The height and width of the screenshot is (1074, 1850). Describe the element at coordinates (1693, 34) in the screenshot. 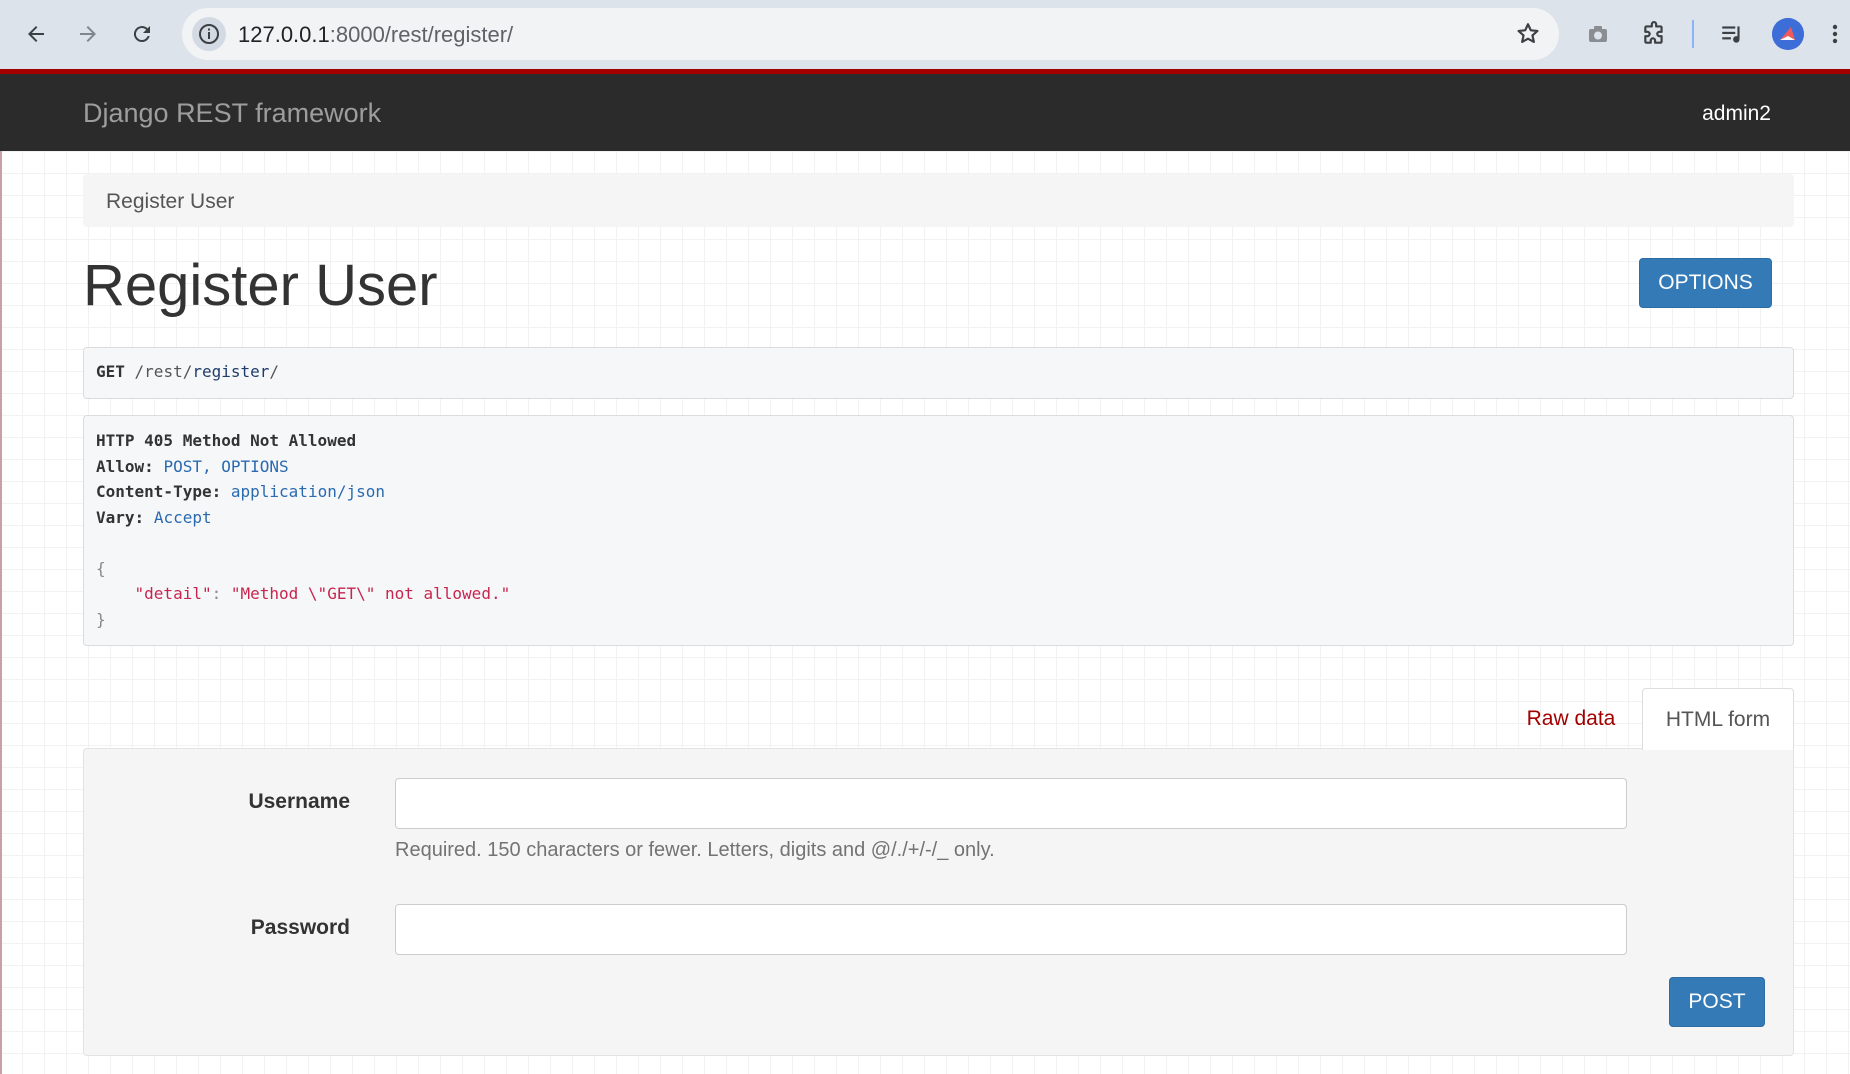

I see `toolbar-separator` at that location.